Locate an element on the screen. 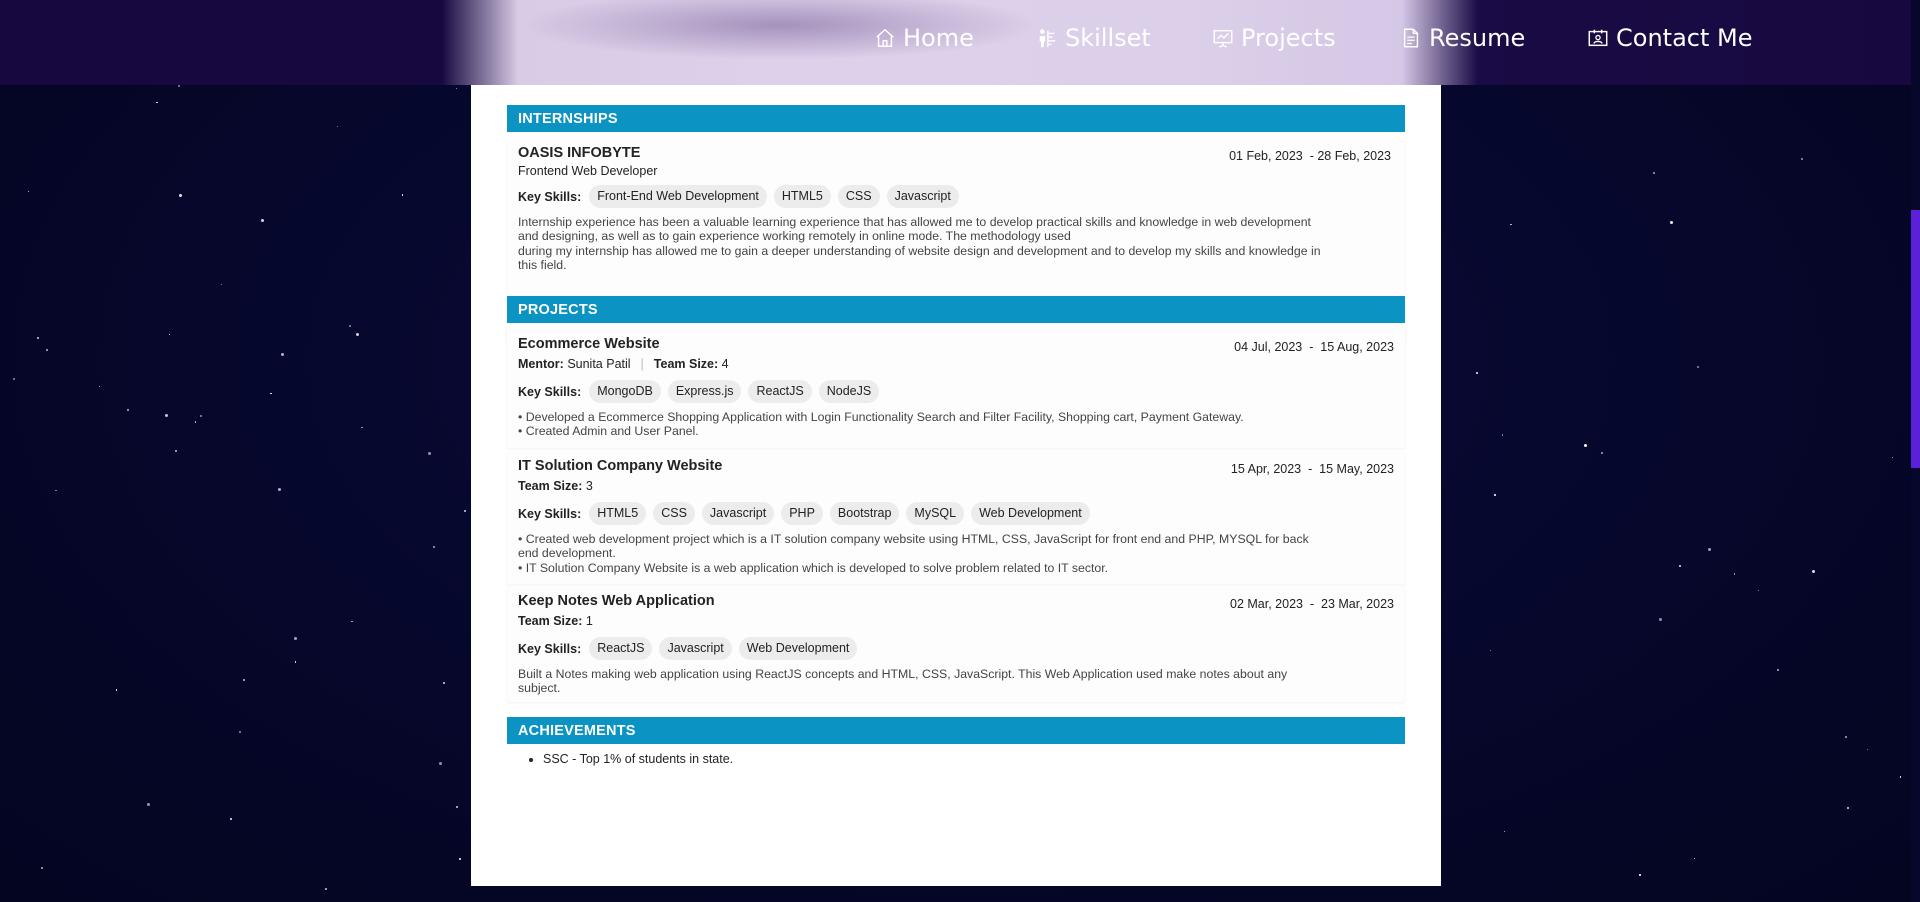 The height and width of the screenshot is (902, 1920). nav-home: Home is located at coordinates (924, 38).